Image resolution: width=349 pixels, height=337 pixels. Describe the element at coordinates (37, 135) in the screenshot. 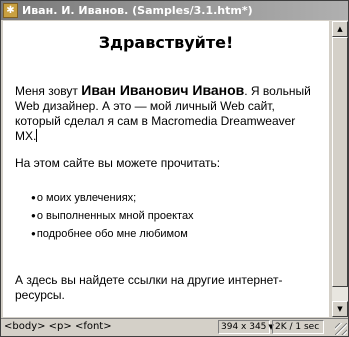

I see `text-caret` at that location.